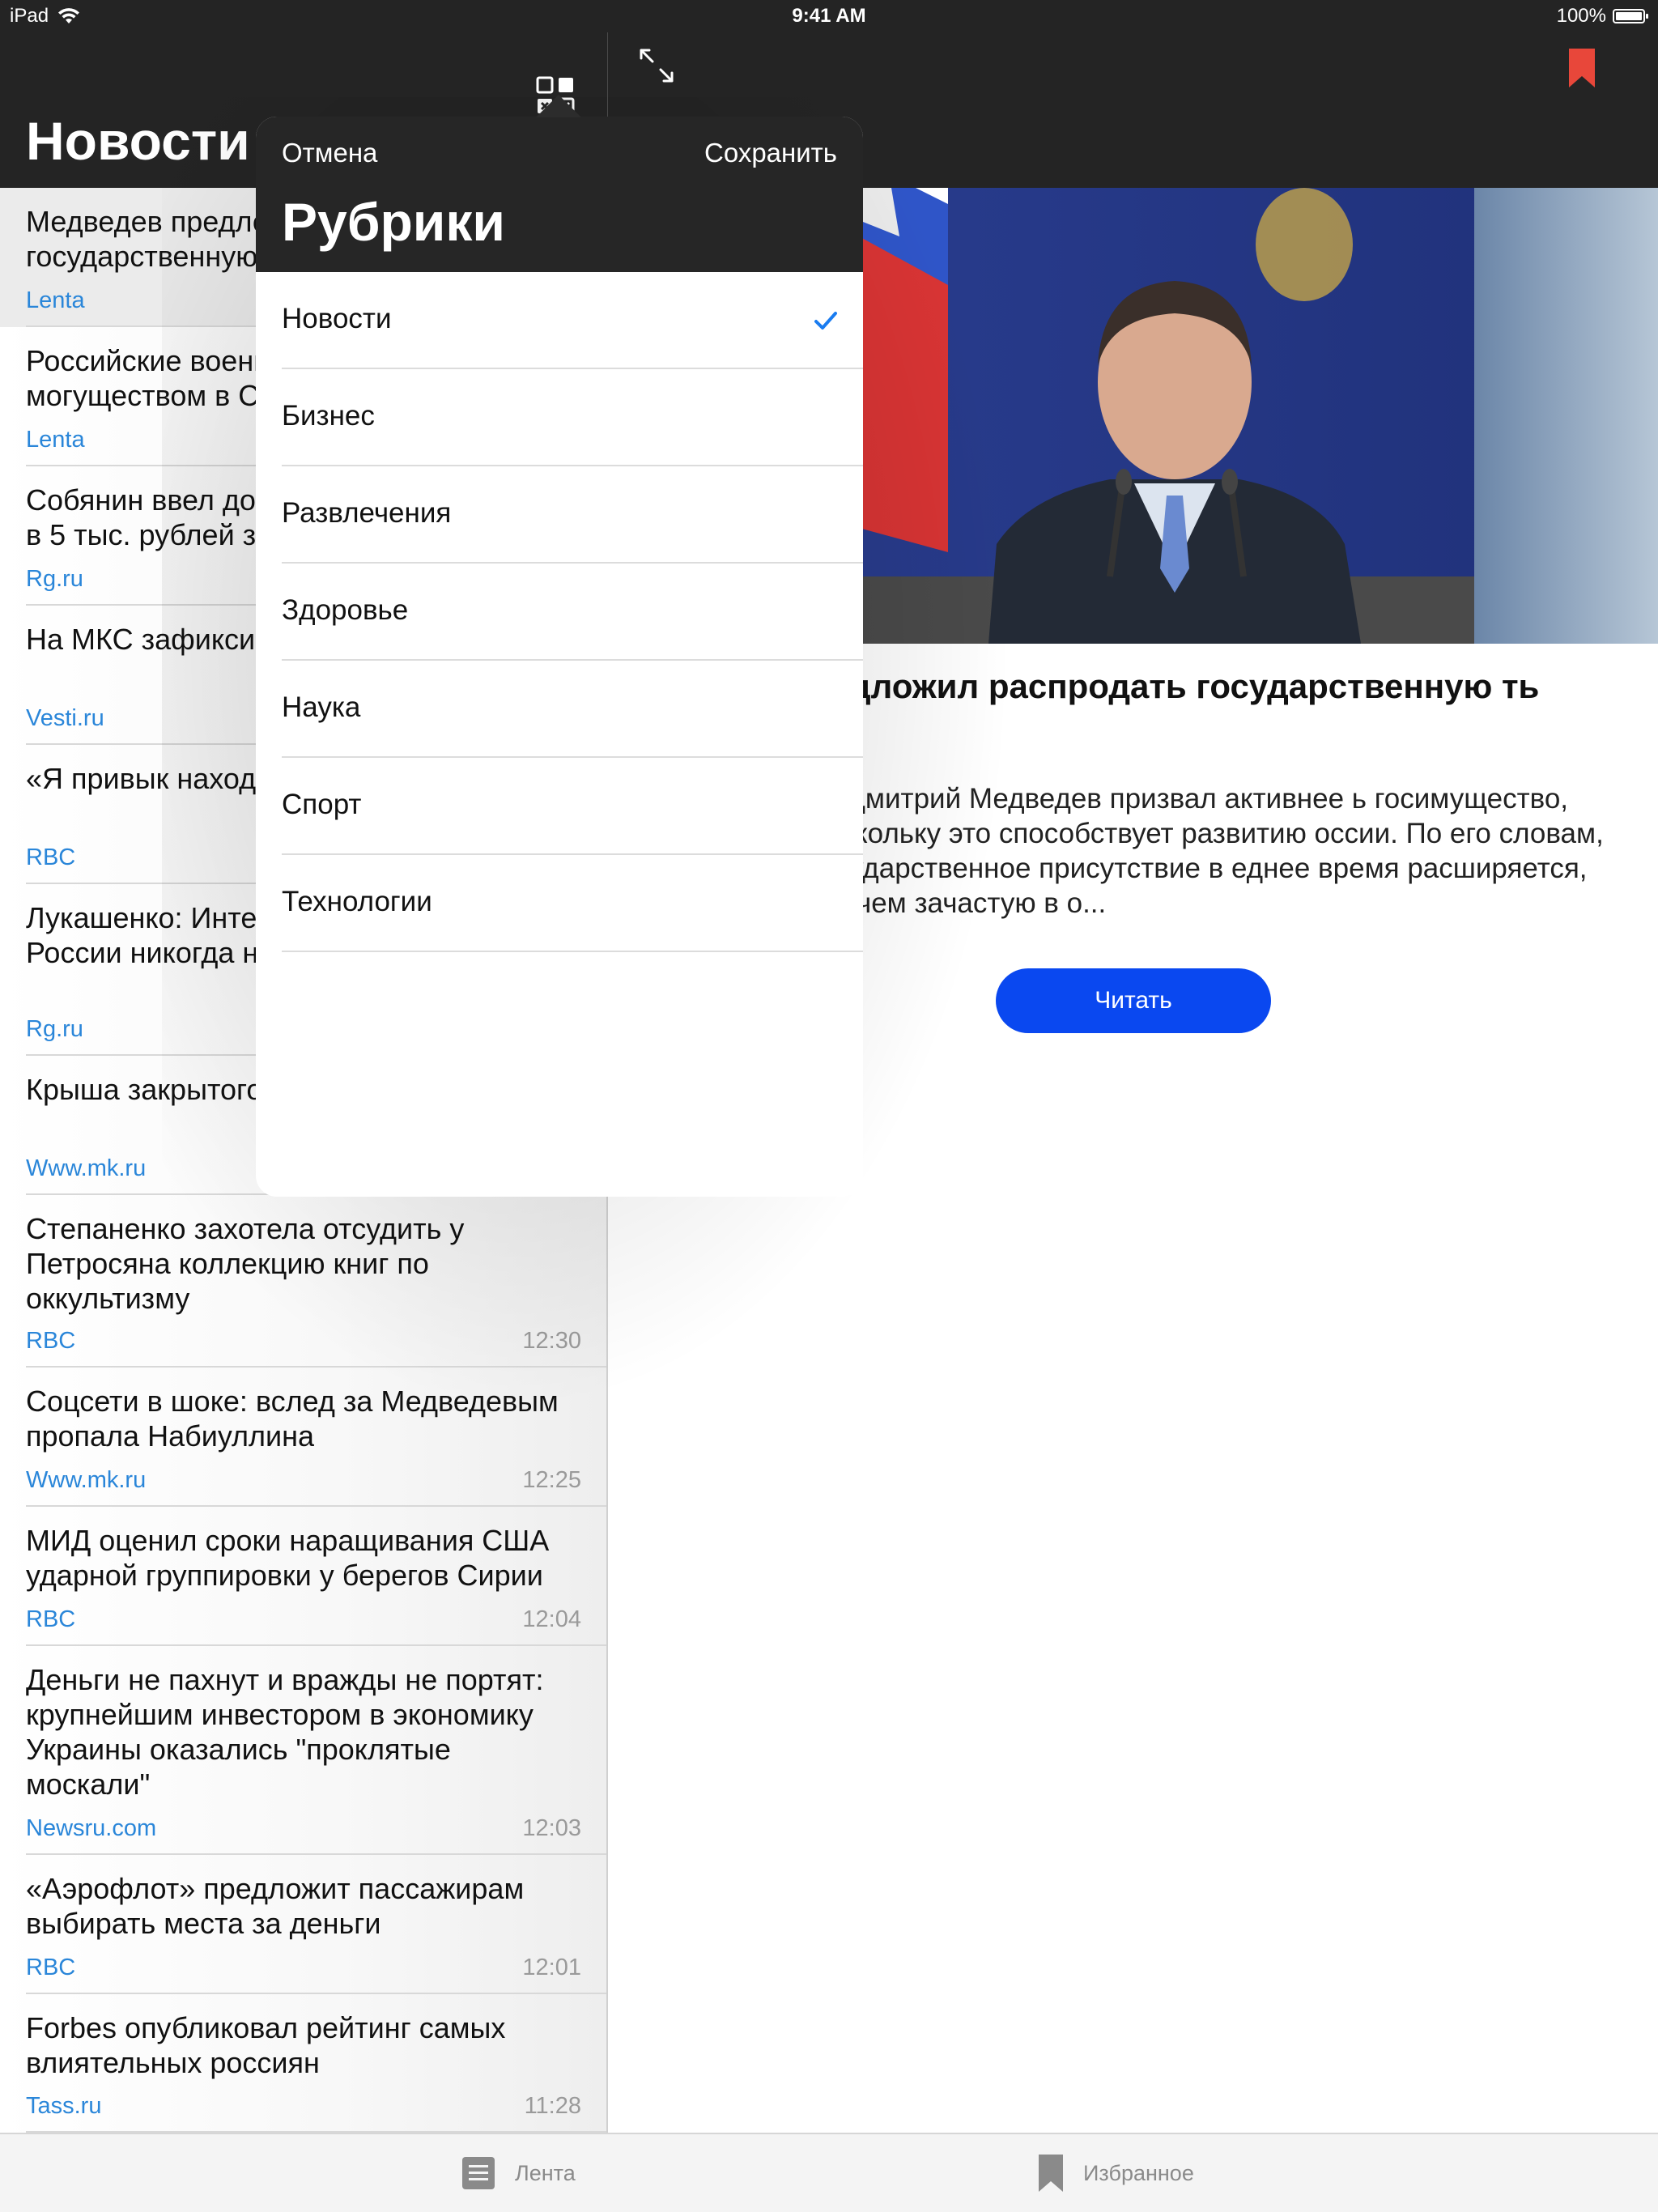 The height and width of the screenshot is (2212, 1658). I want to click on news-time: 12:03, so click(551, 1828).